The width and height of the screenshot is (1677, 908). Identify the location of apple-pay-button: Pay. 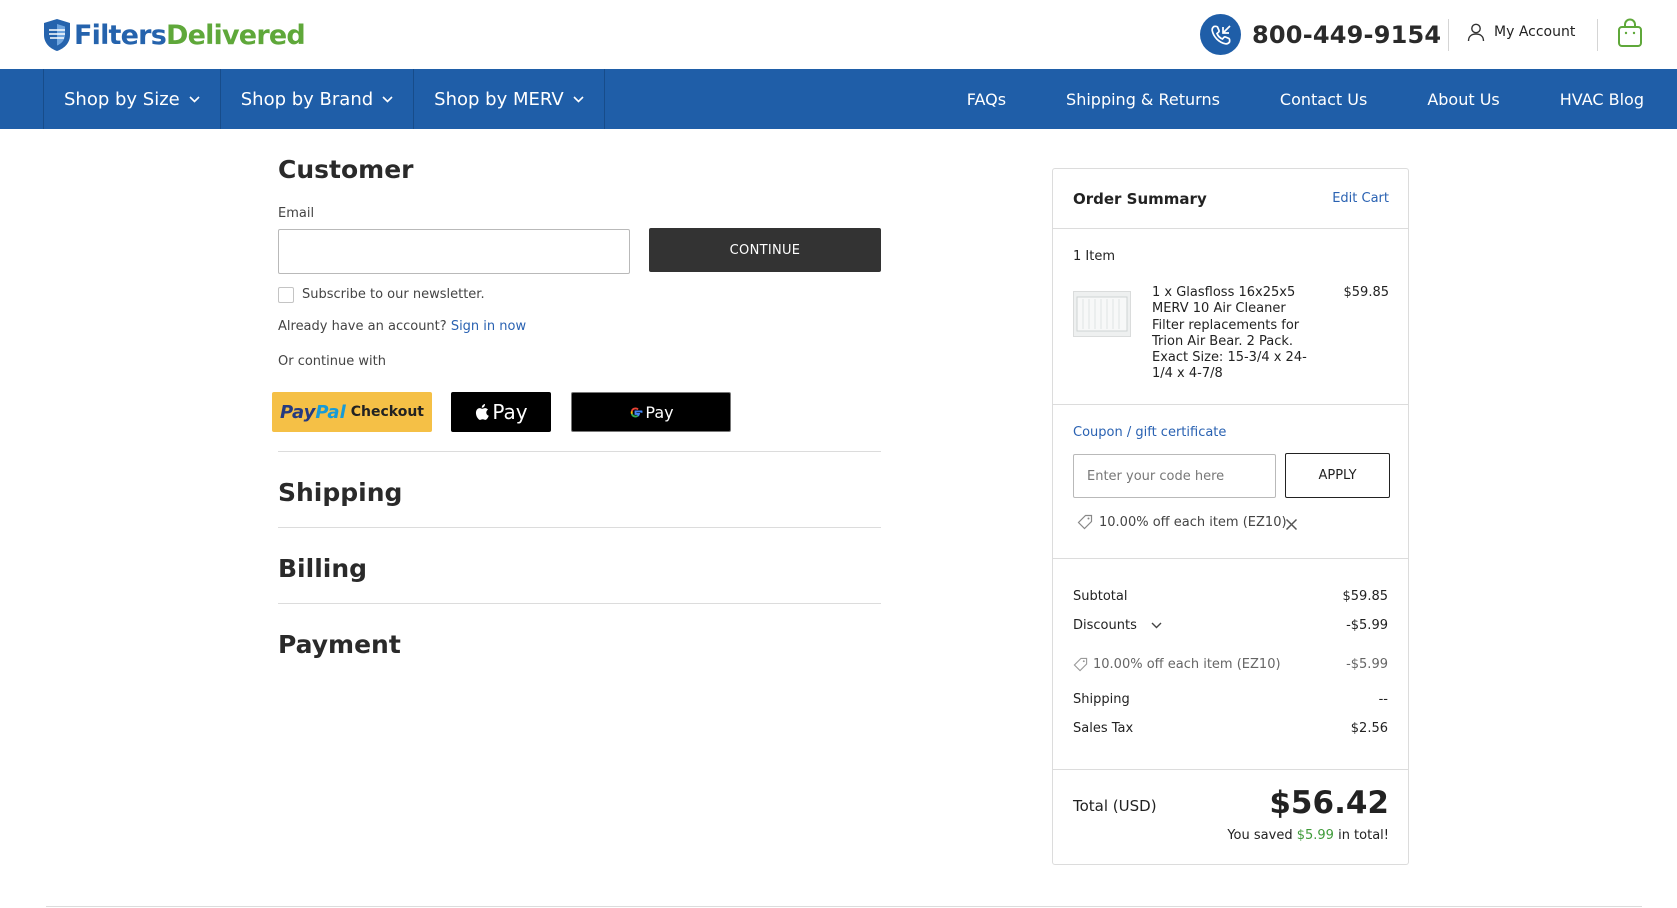
(501, 412).